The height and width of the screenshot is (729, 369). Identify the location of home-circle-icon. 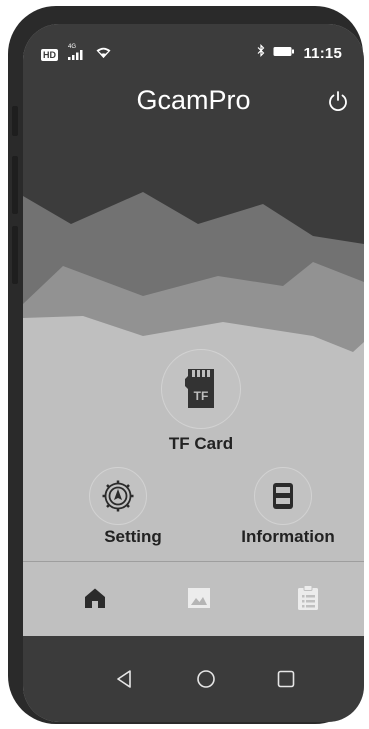
(206, 679).